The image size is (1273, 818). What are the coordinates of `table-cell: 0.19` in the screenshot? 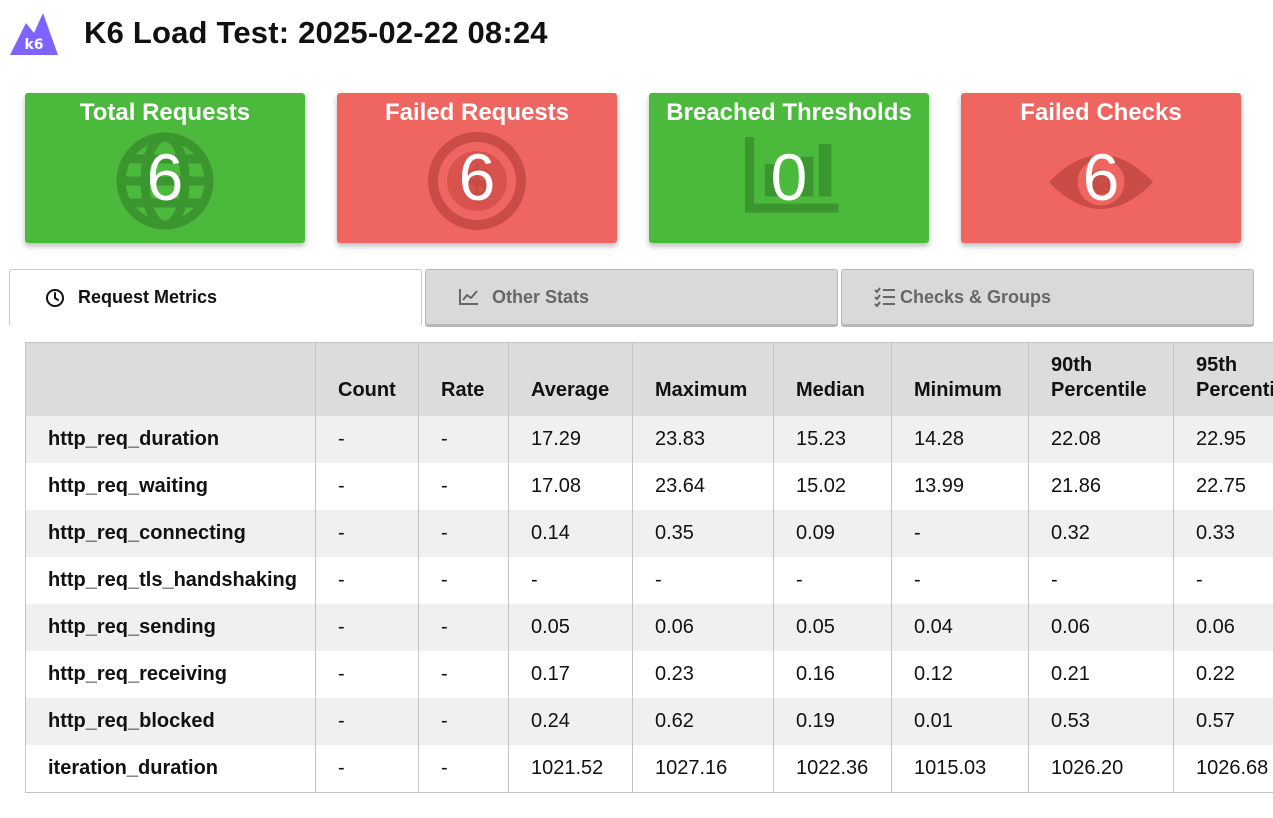 It's located at (832, 721).